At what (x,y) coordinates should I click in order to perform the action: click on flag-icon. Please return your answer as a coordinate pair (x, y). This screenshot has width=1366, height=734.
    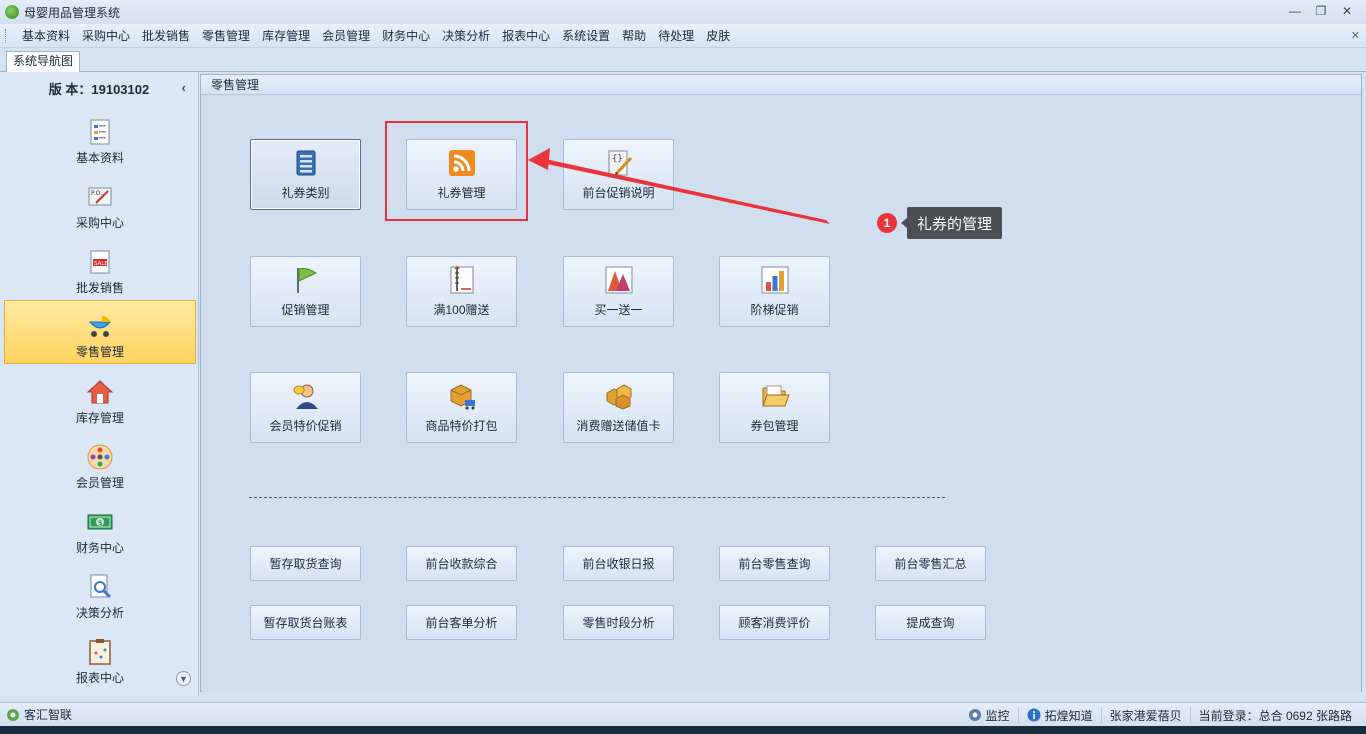
    Looking at the image, I should click on (306, 280).